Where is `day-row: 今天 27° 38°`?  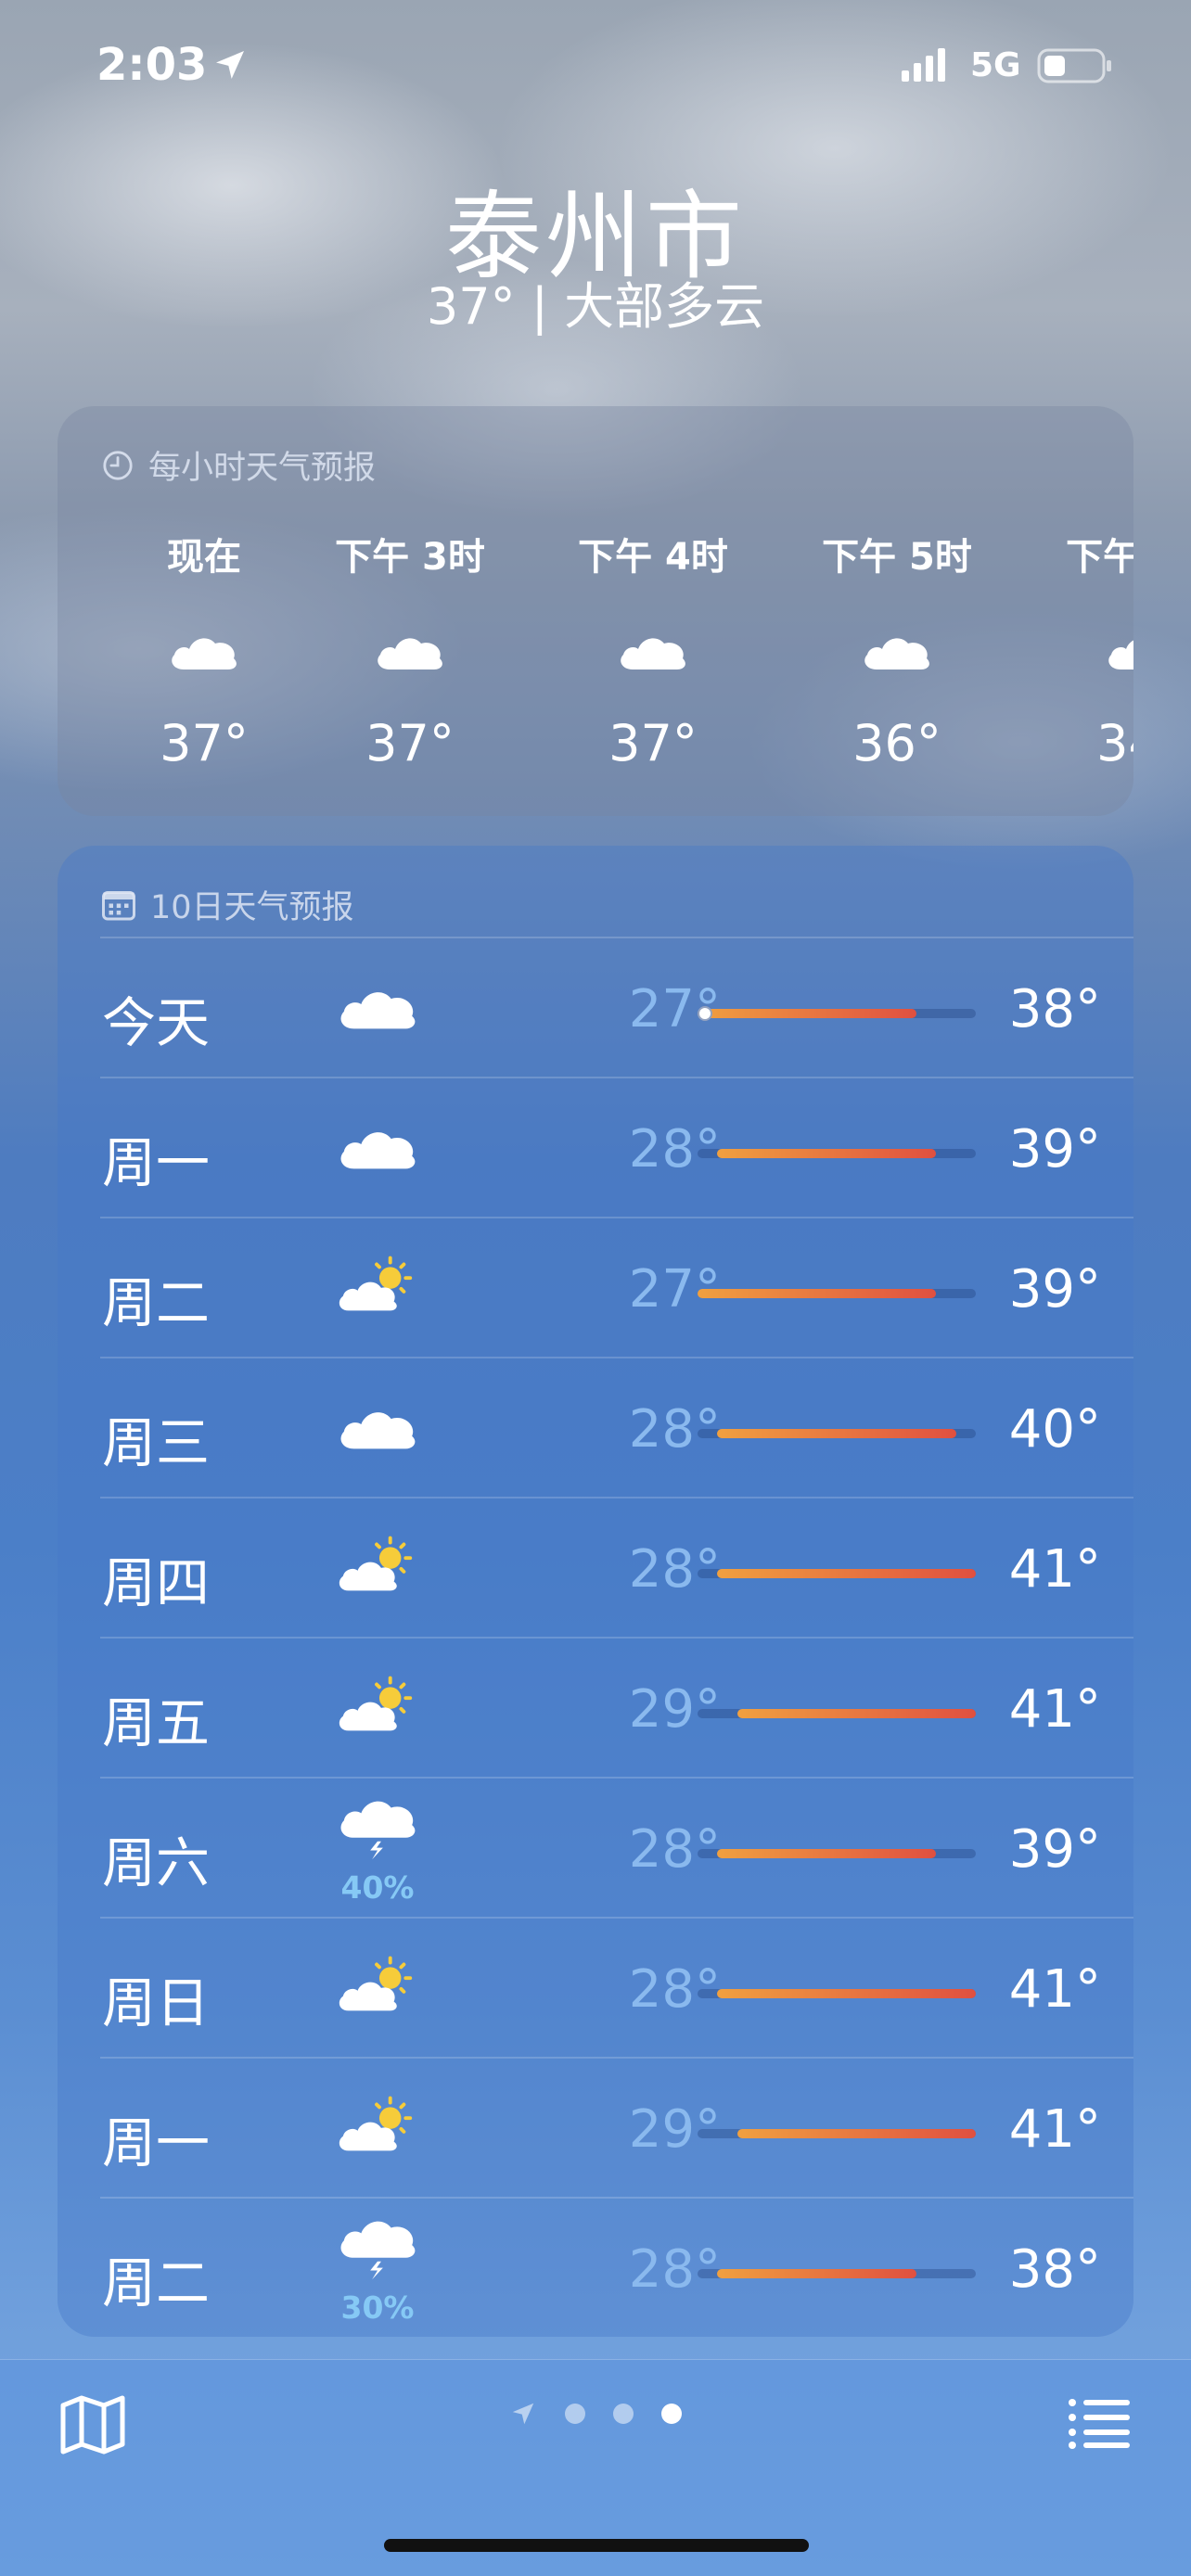 day-row: 今天 27° 38° is located at coordinates (595, 1008).